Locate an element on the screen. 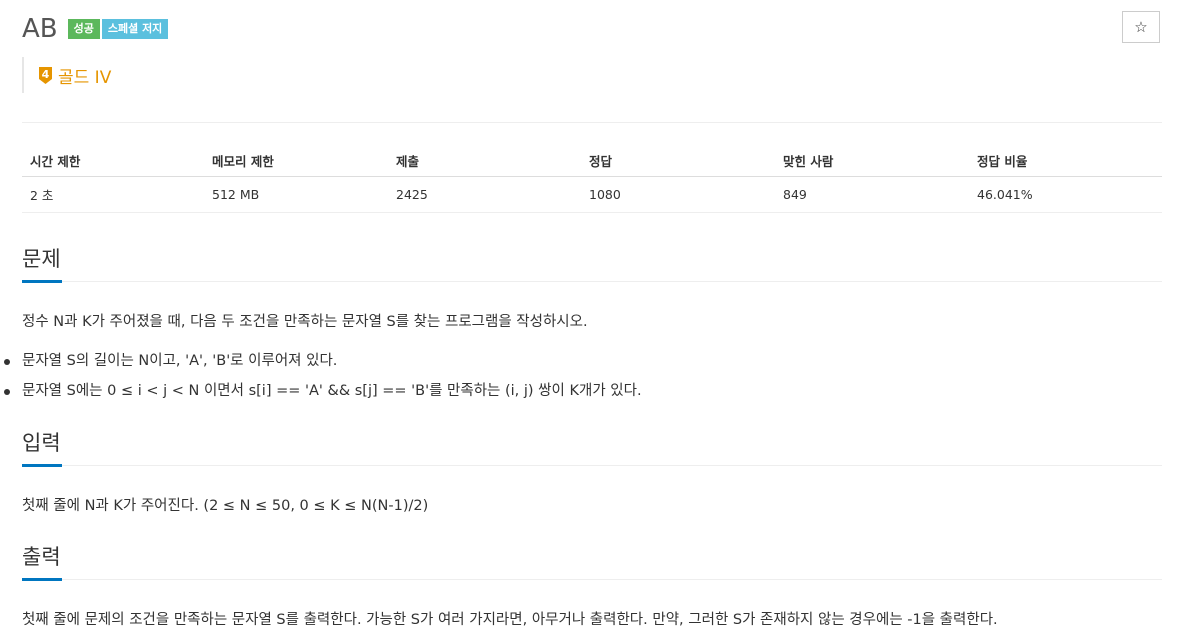 The width and height of the screenshot is (1177, 638). header-solvers: 맞힌 사람 is located at coordinates (872, 160).